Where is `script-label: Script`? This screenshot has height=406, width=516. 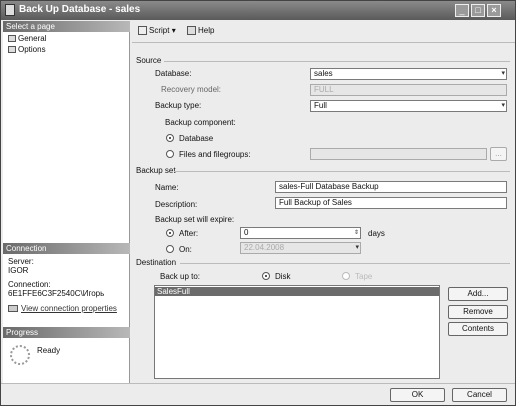 script-label: Script is located at coordinates (159, 30).